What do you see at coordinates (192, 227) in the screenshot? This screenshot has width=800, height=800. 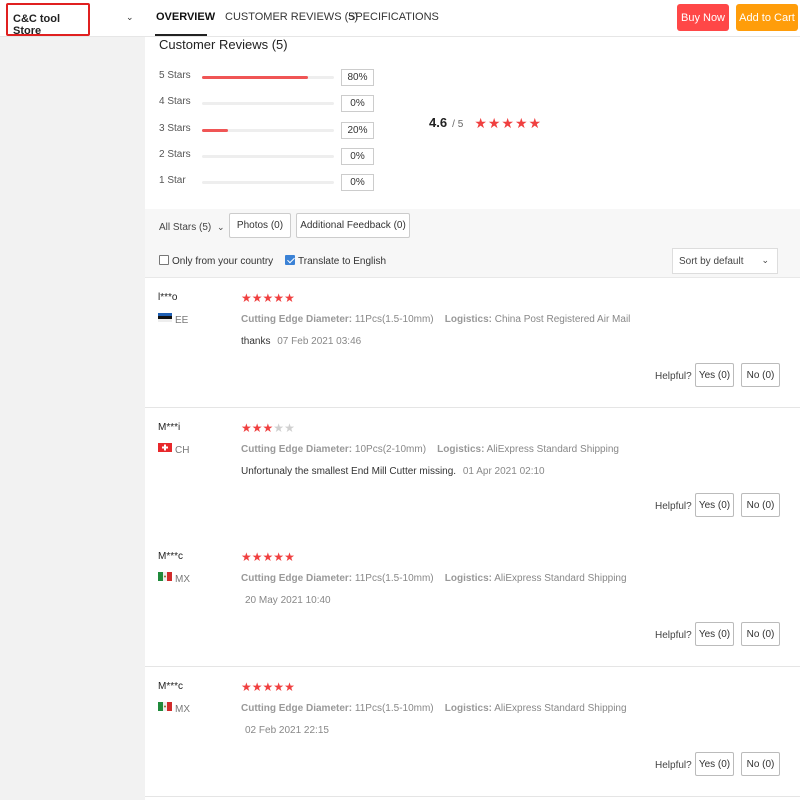 I see `all-stars-dropdown: All Stars (5) ⌄` at bounding box center [192, 227].